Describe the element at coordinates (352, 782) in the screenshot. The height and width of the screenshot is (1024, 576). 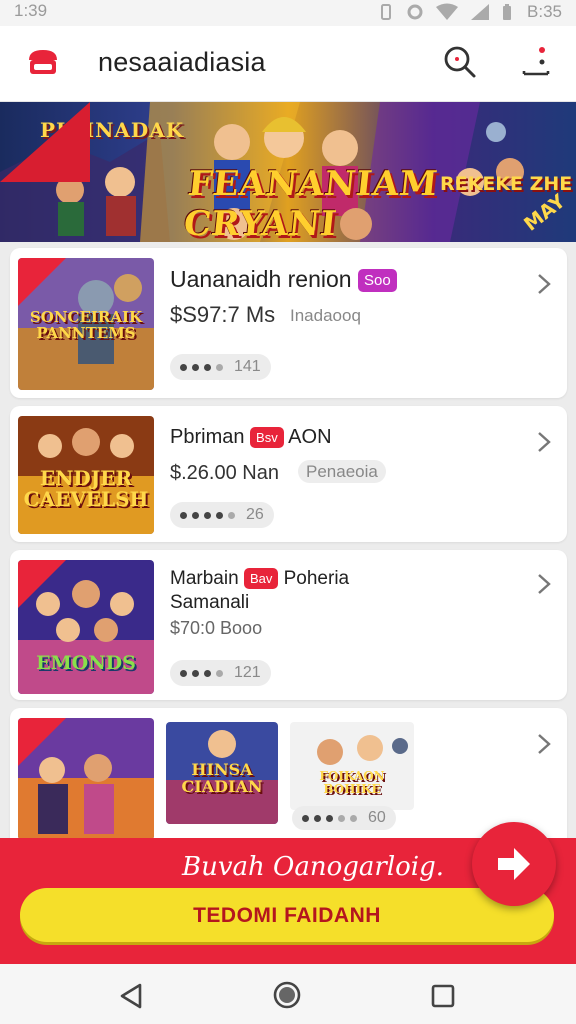
I see `extra-thumbnail-text: FOIKAON BOHIKE` at that location.